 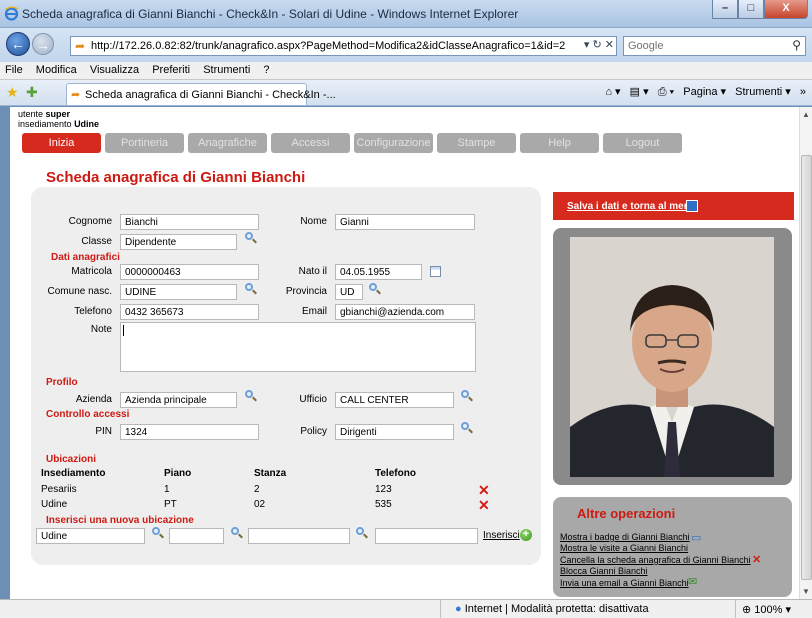 What do you see at coordinates (158, 533) in the screenshot?
I see `new-insediamento-search-icon` at bounding box center [158, 533].